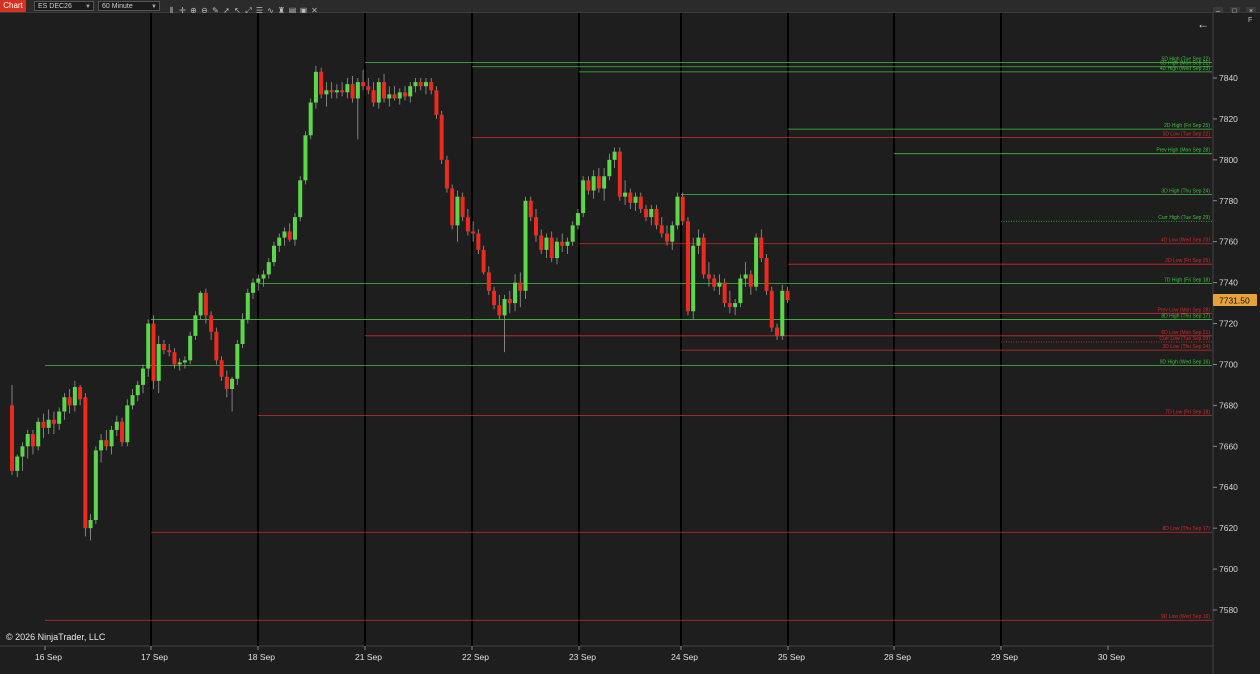 Image resolution: width=1260 pixels, height=674 pixels. I want to click on level-label: 3D High (Thu Sep 24), so click(1185, 192).